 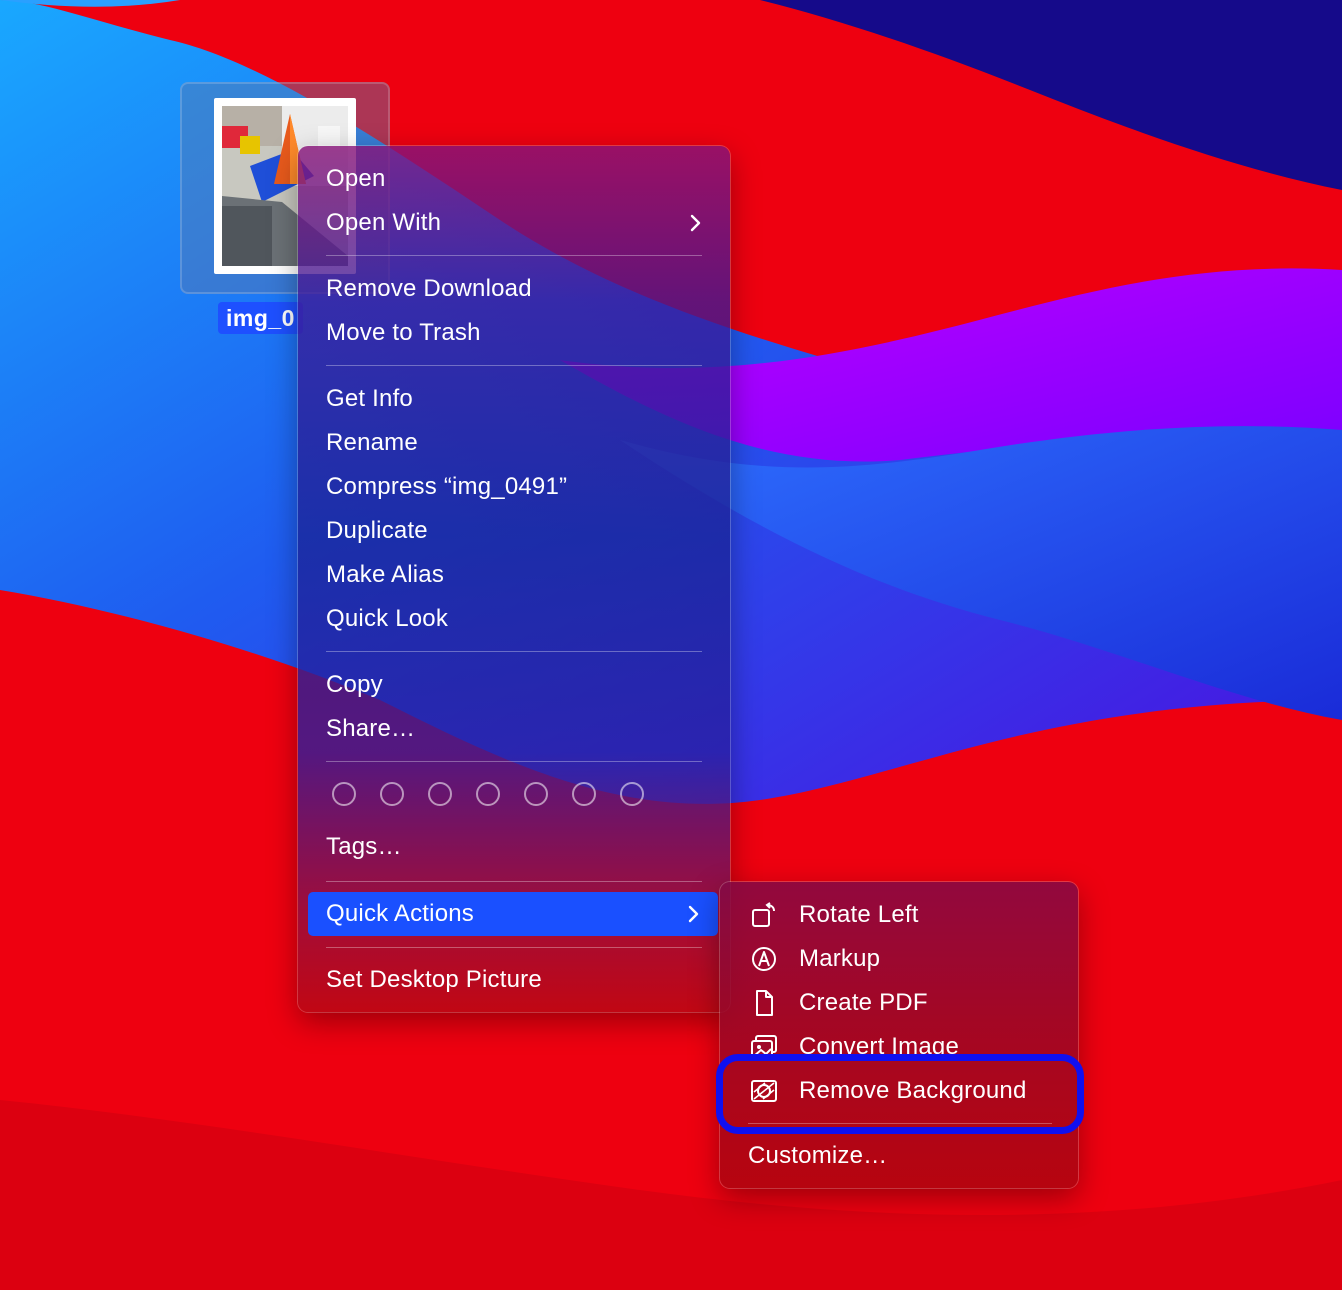 I want to click on menu-item-compress: Compress “img_0491”, so click(x=514, y=487).